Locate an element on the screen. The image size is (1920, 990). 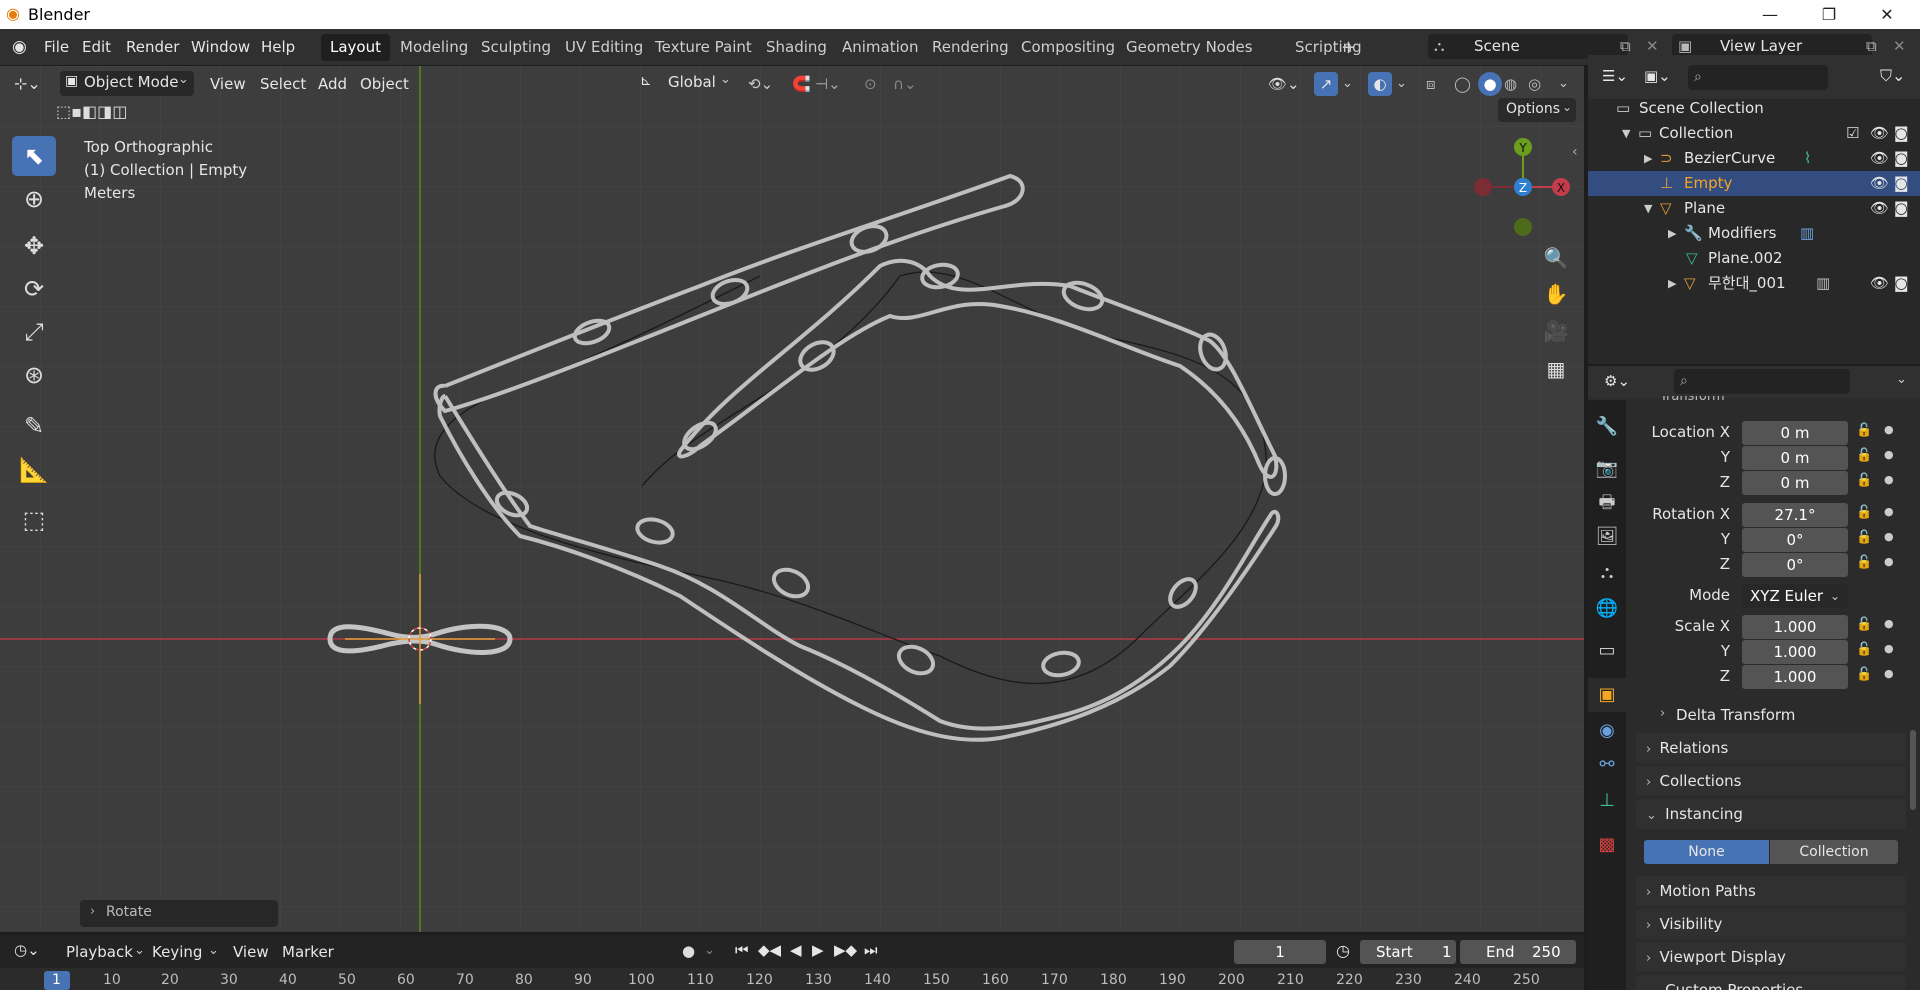
pan-button: ✋ is located at coordinates (1556, 294).